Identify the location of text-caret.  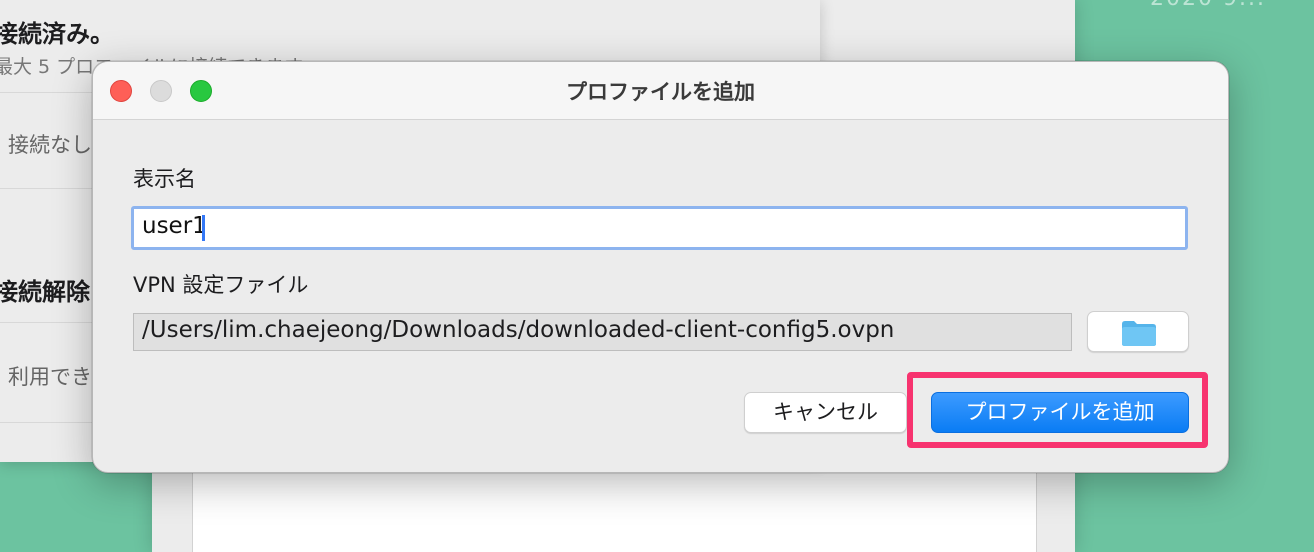
(203, 228).